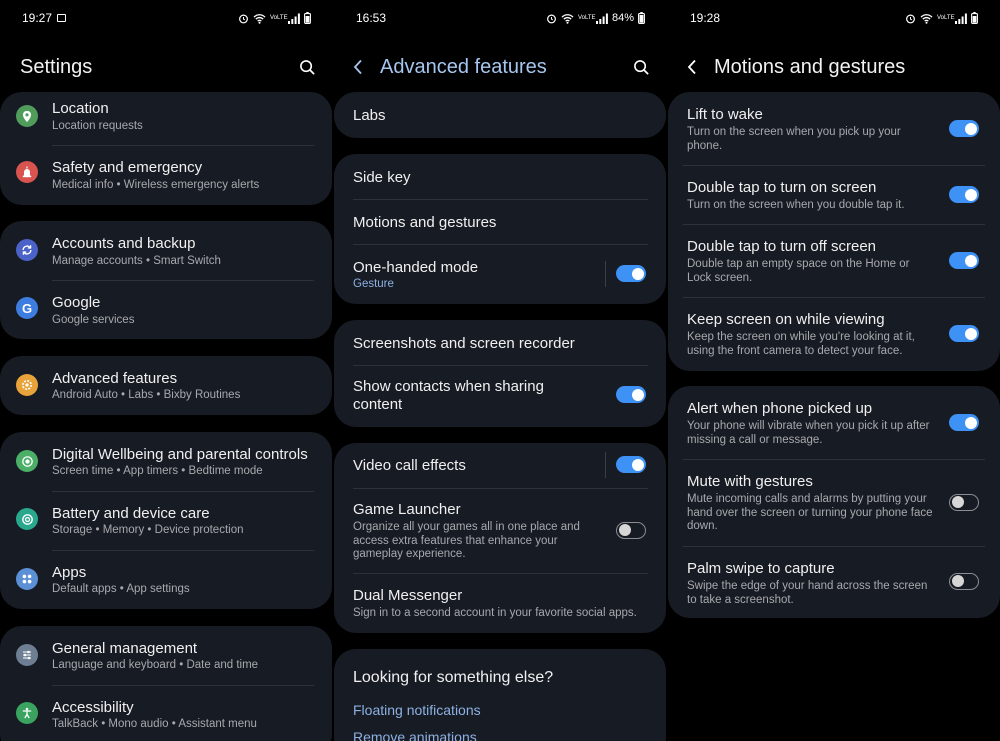  Describe the element at coordinates (964, 502) in the screenshot. I see `mute-gestures-toggle` at that location.